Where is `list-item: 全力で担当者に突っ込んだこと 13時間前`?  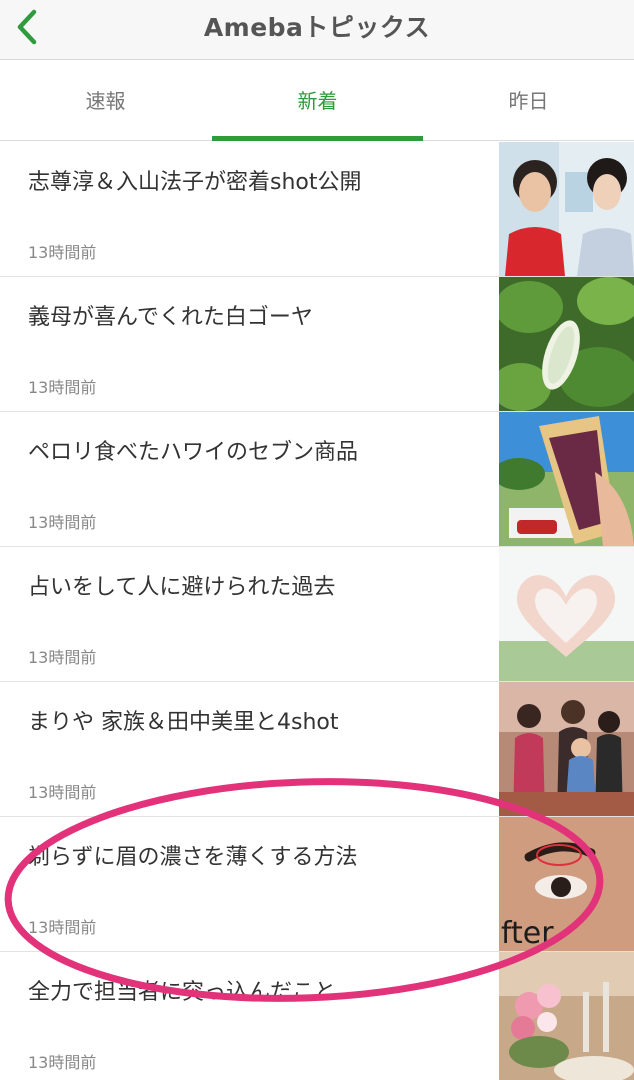
list-item: 全力で担当者に突っ込んだこと 13時間前 is located at coordinates (317, 1016).